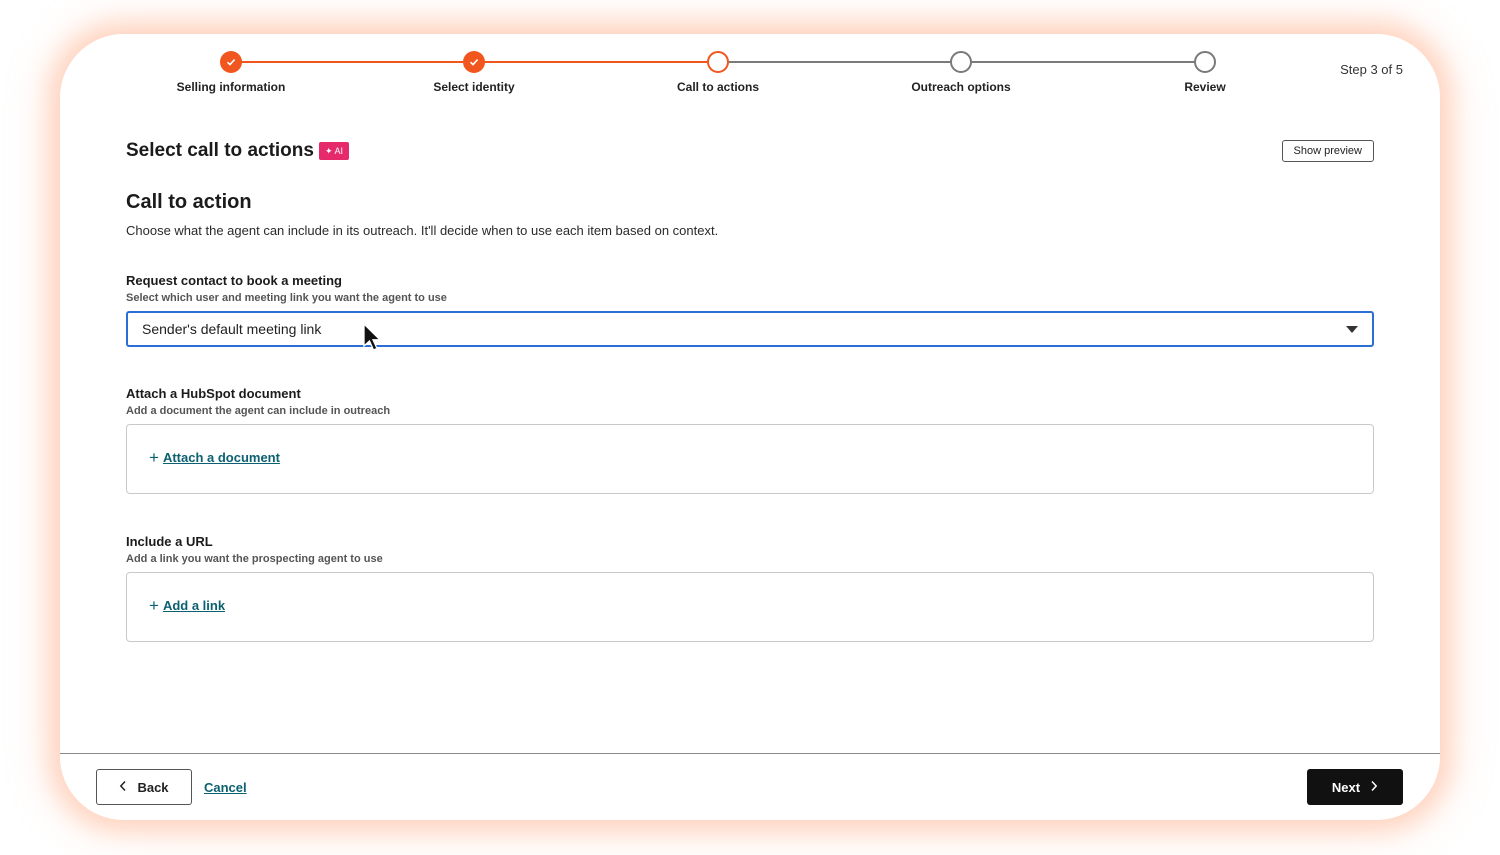 This screenshot has width=1500, height=855. What do you see at coordinates (750, 157) in the screenshot?
I see `page-header: Select call to actions ✦ AI Show preview` at bounding box center [750, 157].